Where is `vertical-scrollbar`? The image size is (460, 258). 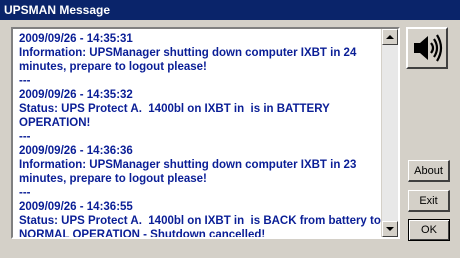 vertical-scrollbar is located at coordinates (389, 133).